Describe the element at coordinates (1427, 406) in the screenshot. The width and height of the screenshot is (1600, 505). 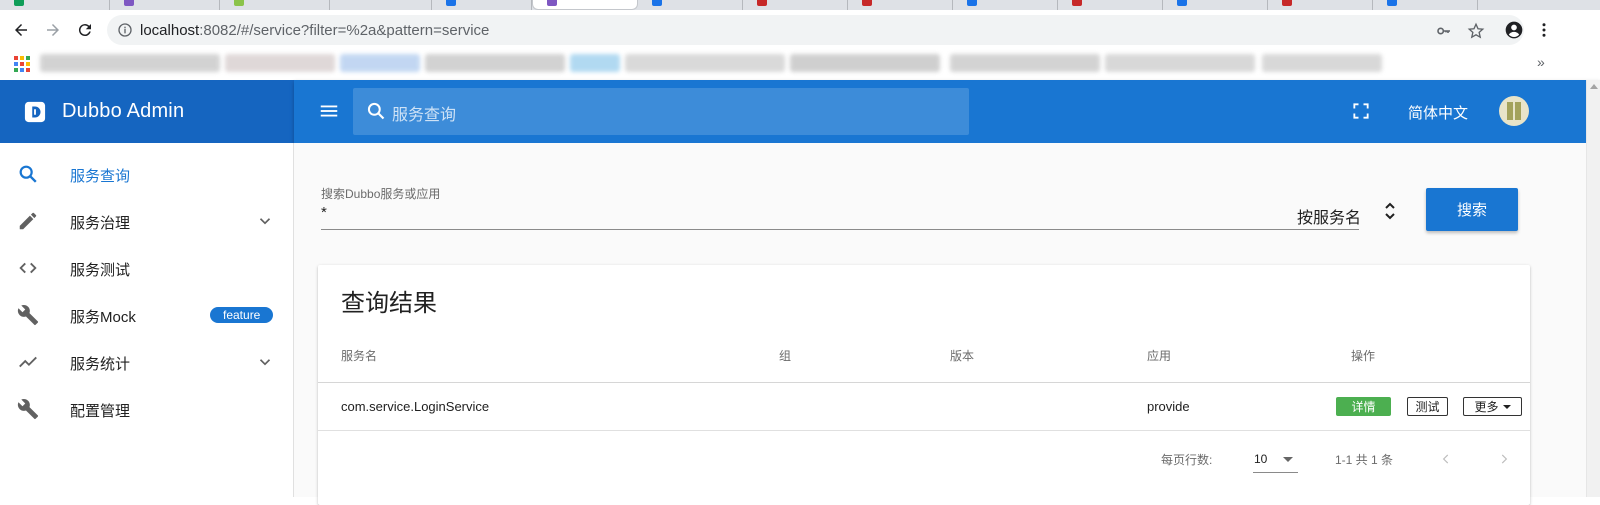
I see `test-button: 测试` at that location.